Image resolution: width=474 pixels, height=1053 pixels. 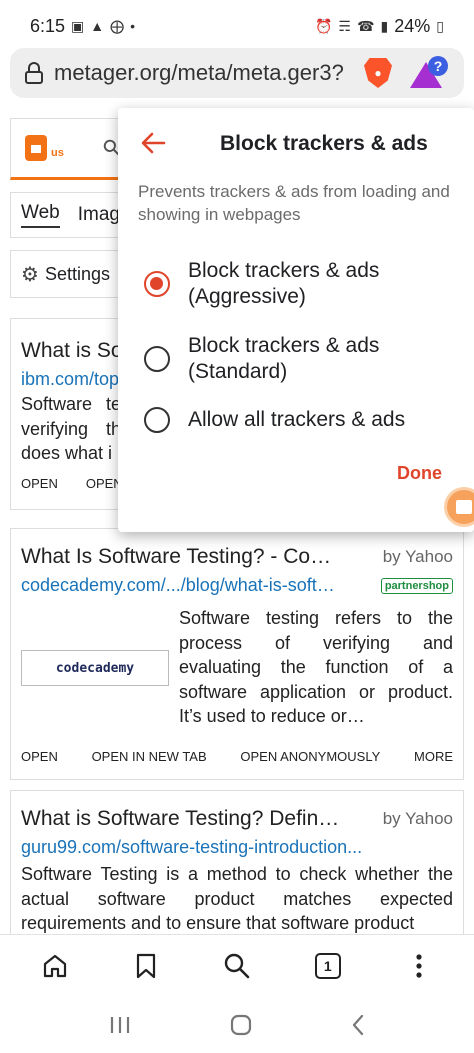 I want to click on wifi-icon: ☴, so click(x=345, y=25).